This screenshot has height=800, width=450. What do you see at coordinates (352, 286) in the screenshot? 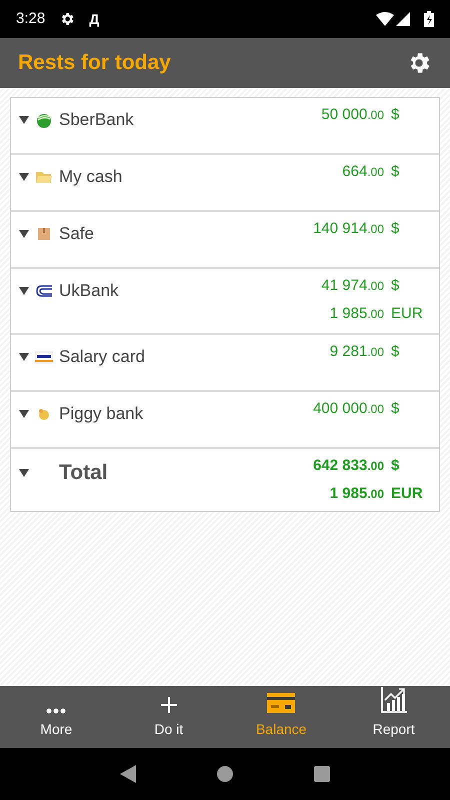
I see `amount: 41 974.00` at bounding box center [352, 286].